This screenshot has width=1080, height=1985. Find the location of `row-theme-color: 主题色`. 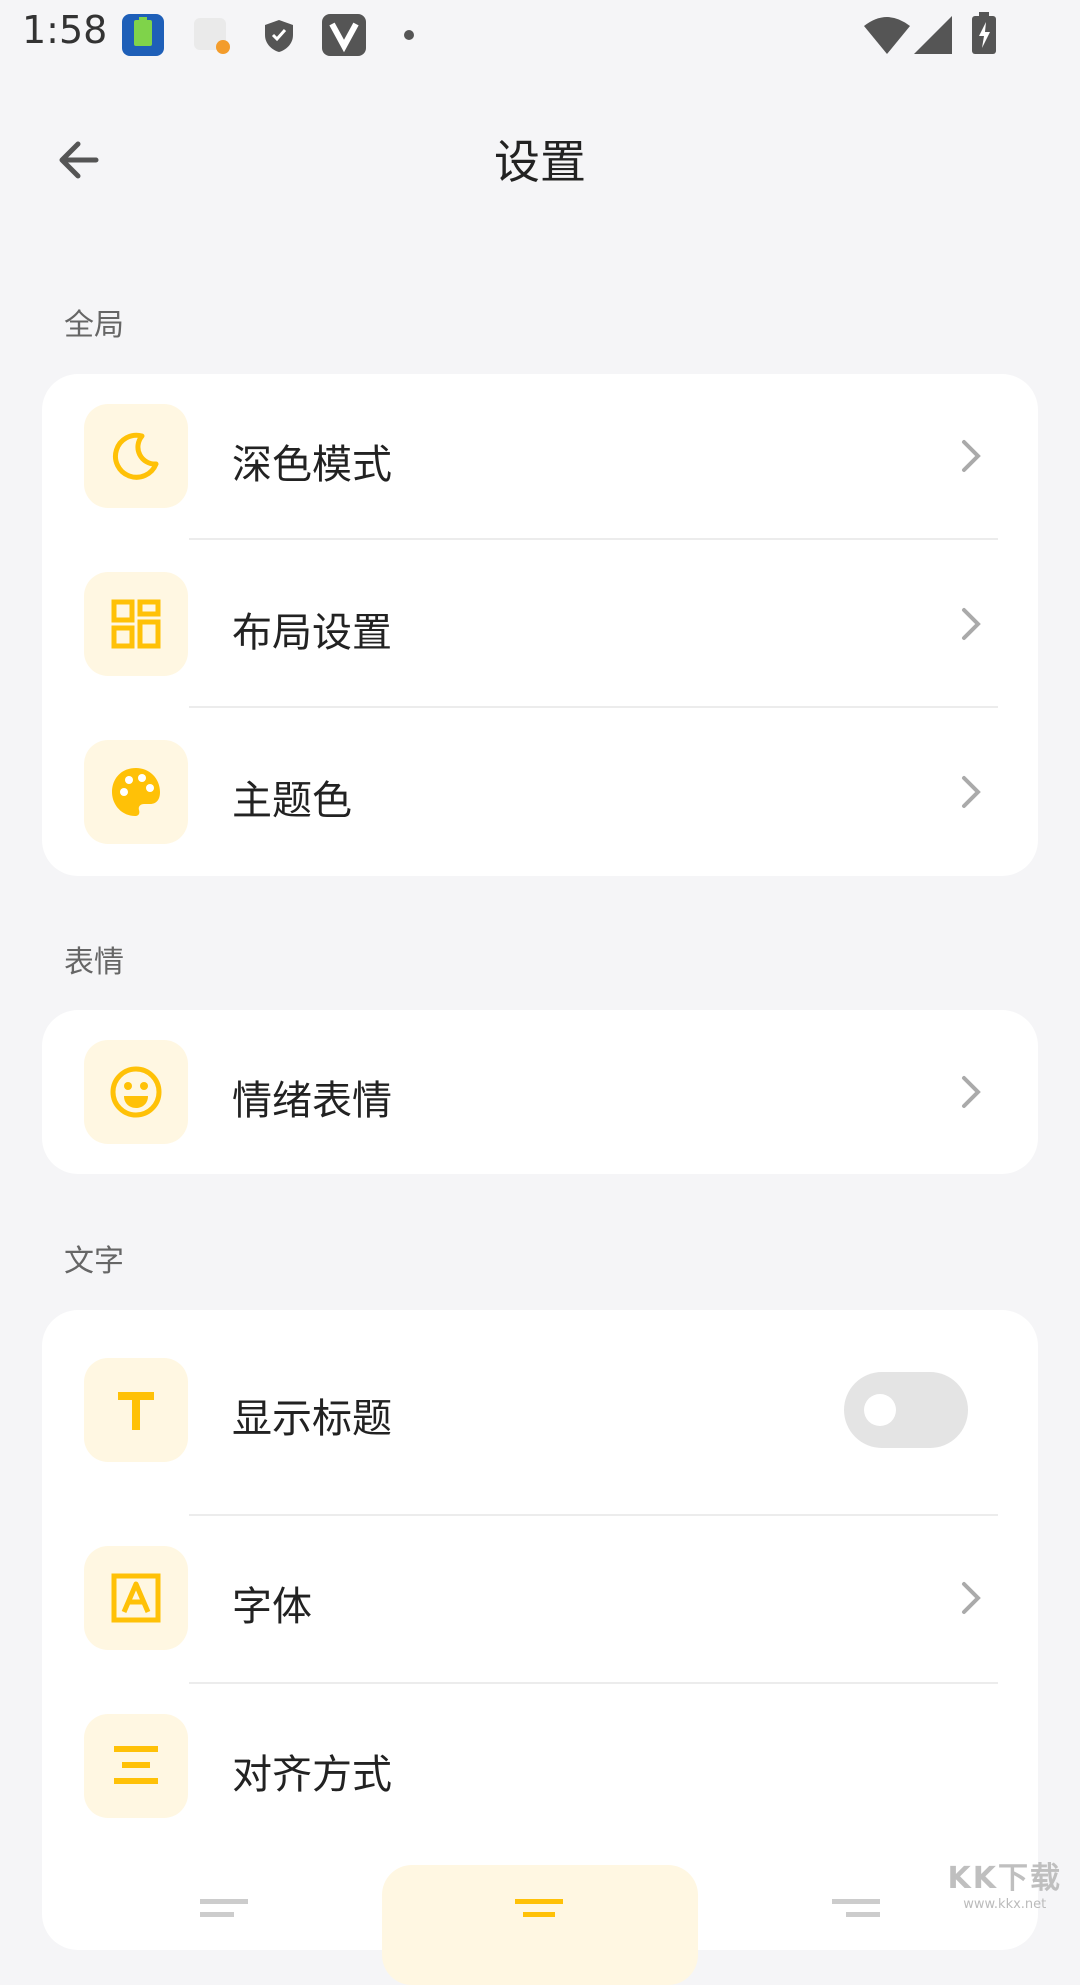

row-theme-color: 主题色 is located at coordinates (540, 792).